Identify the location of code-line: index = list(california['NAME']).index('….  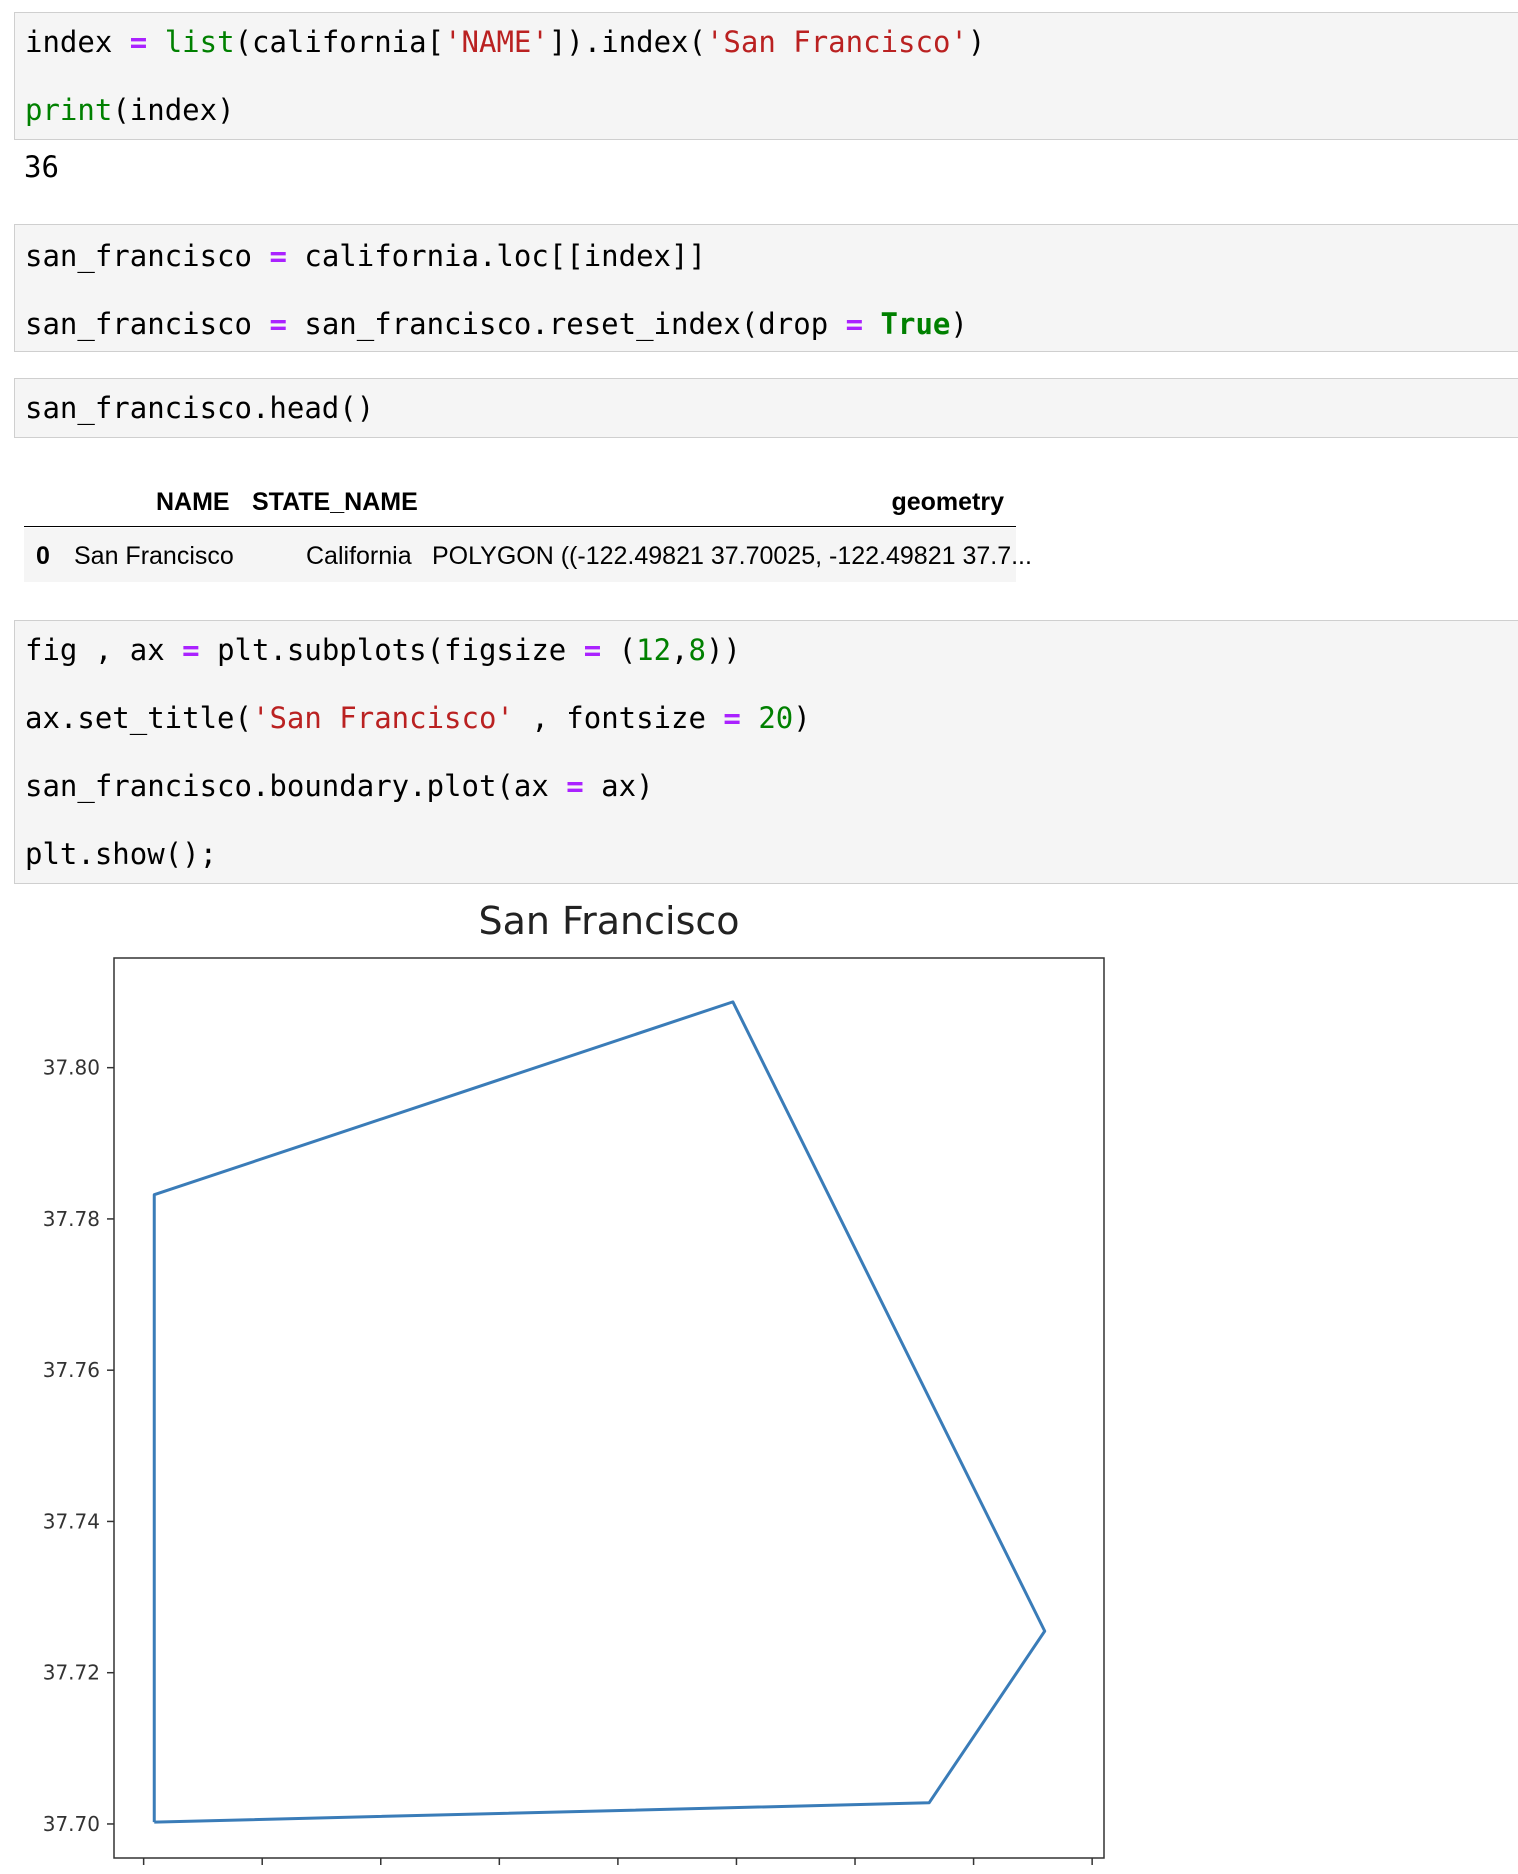
(505, 42).